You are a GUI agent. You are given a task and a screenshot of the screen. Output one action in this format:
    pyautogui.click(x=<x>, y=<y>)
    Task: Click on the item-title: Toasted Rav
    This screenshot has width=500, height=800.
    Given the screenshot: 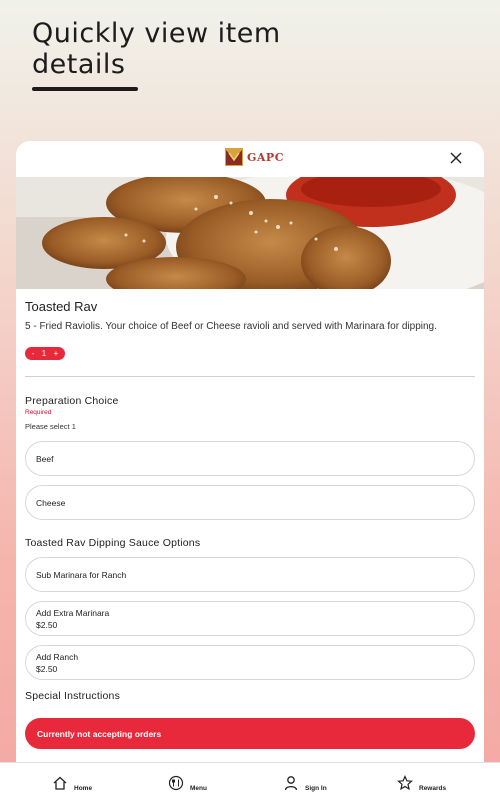 What is the action you would take?
    pyautogui.click(x=61, y=306)
    